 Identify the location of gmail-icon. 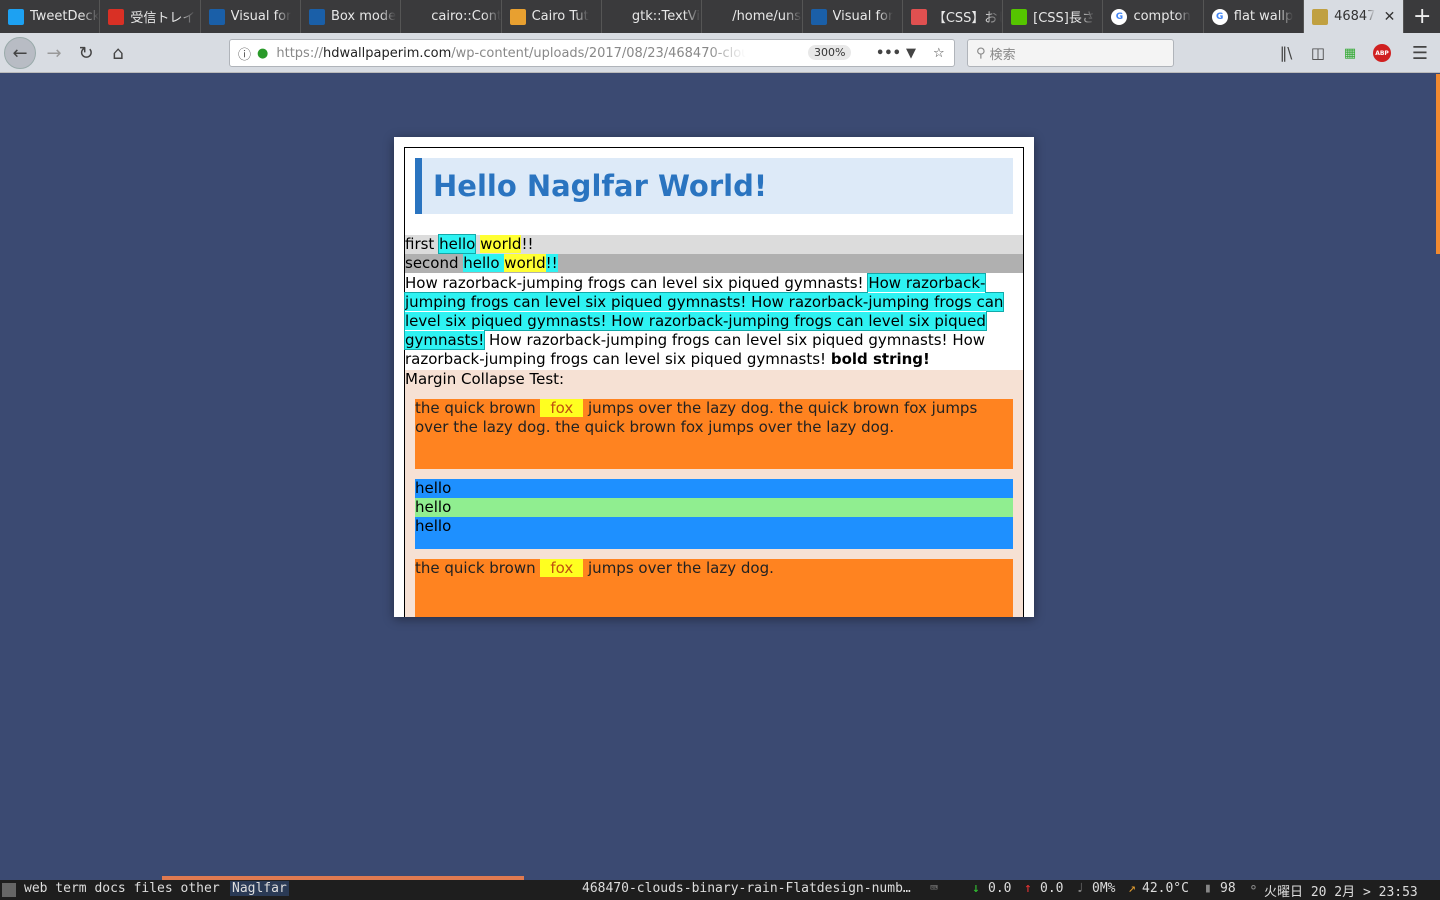
(116, 16).